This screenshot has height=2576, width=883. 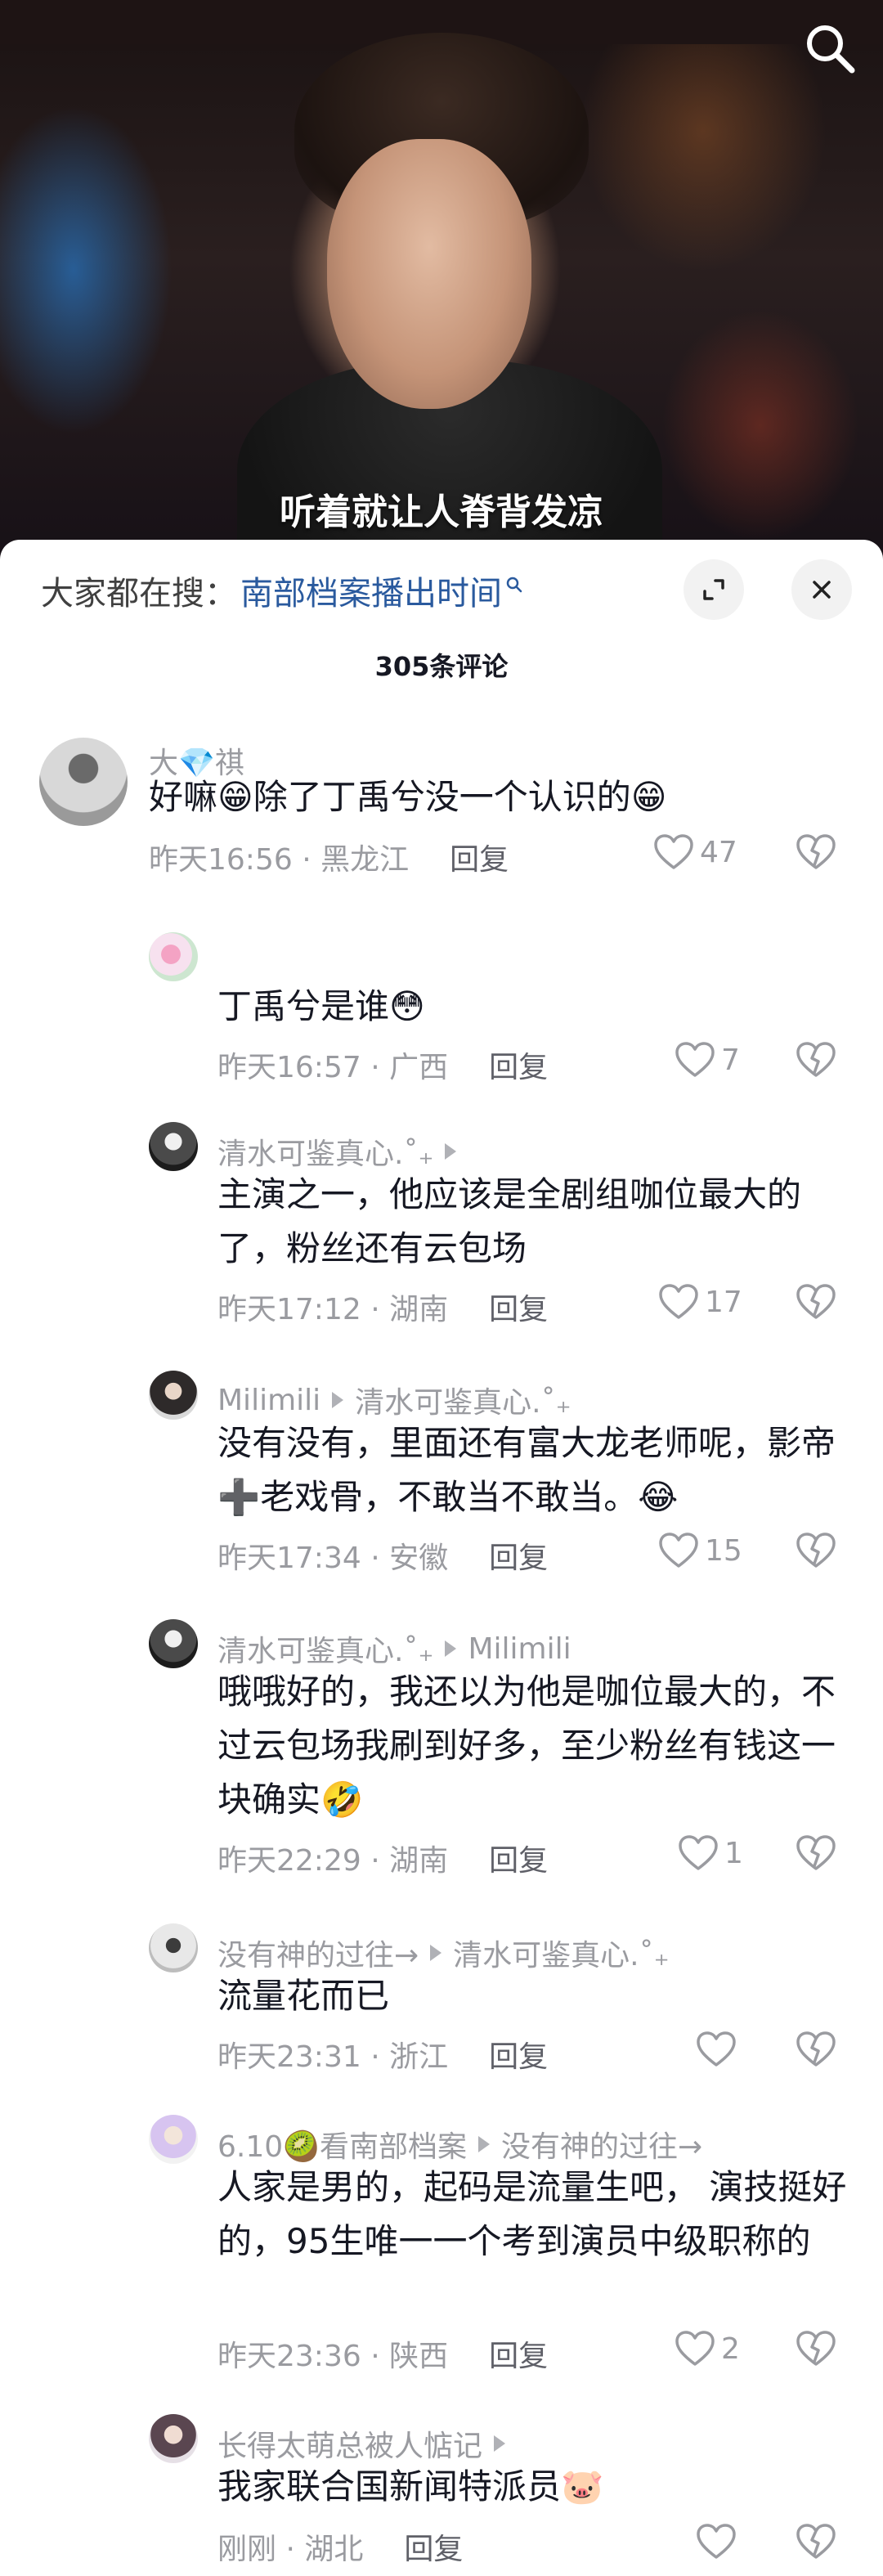 What do you see at coordinates (383, 1309) in the screenshot?
I see `comment-meta: 昨天17:12 · 湖南 回复` at bounding box center [383, 1309].